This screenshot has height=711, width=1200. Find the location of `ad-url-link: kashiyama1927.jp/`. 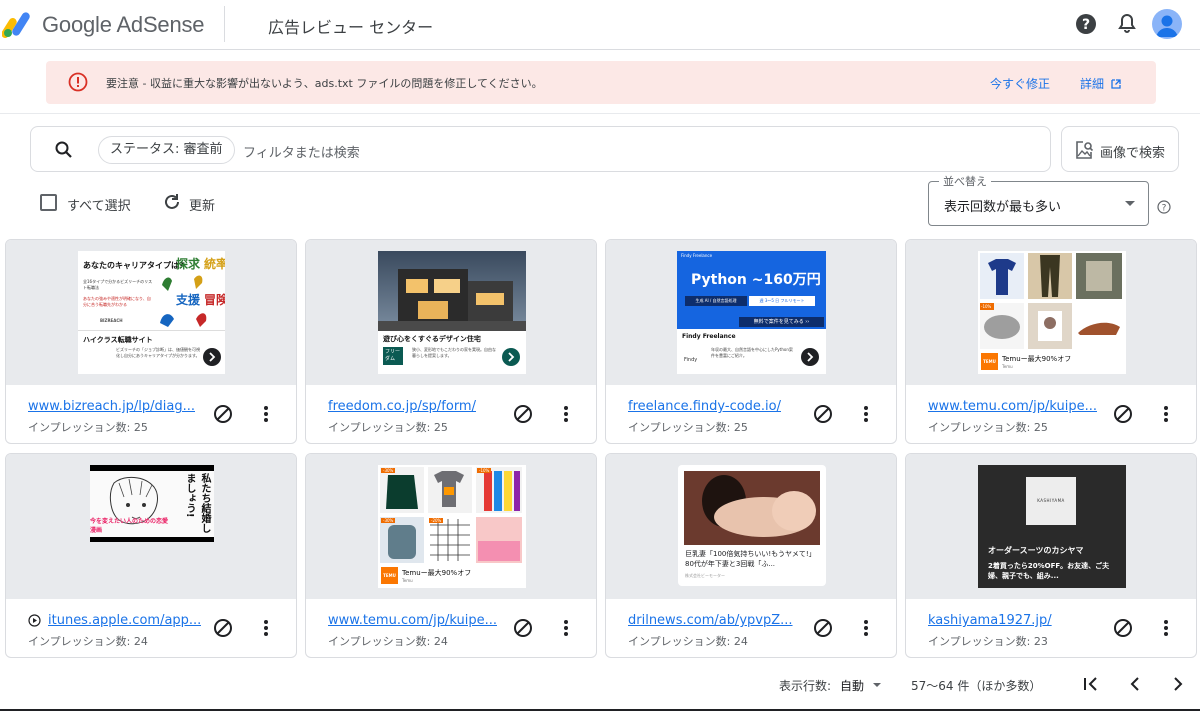

ad-url-link: kashiyama1927.jp/ is located at coordinates (990, 620).